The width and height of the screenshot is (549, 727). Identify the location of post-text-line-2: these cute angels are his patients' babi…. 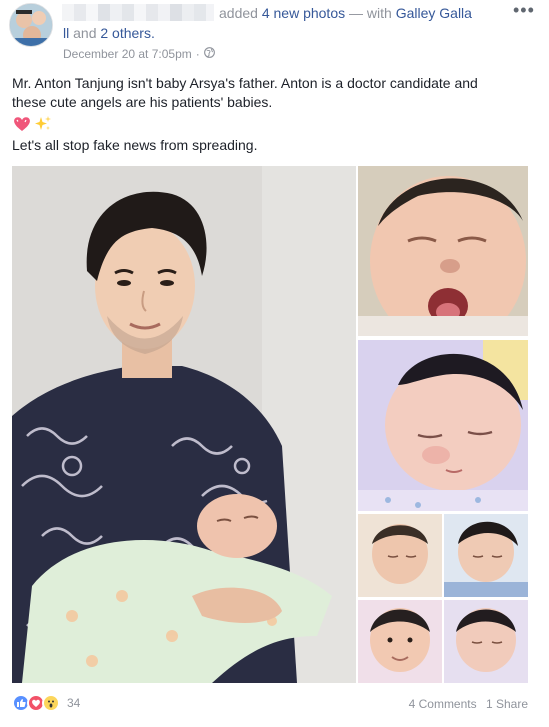
(142, 102).